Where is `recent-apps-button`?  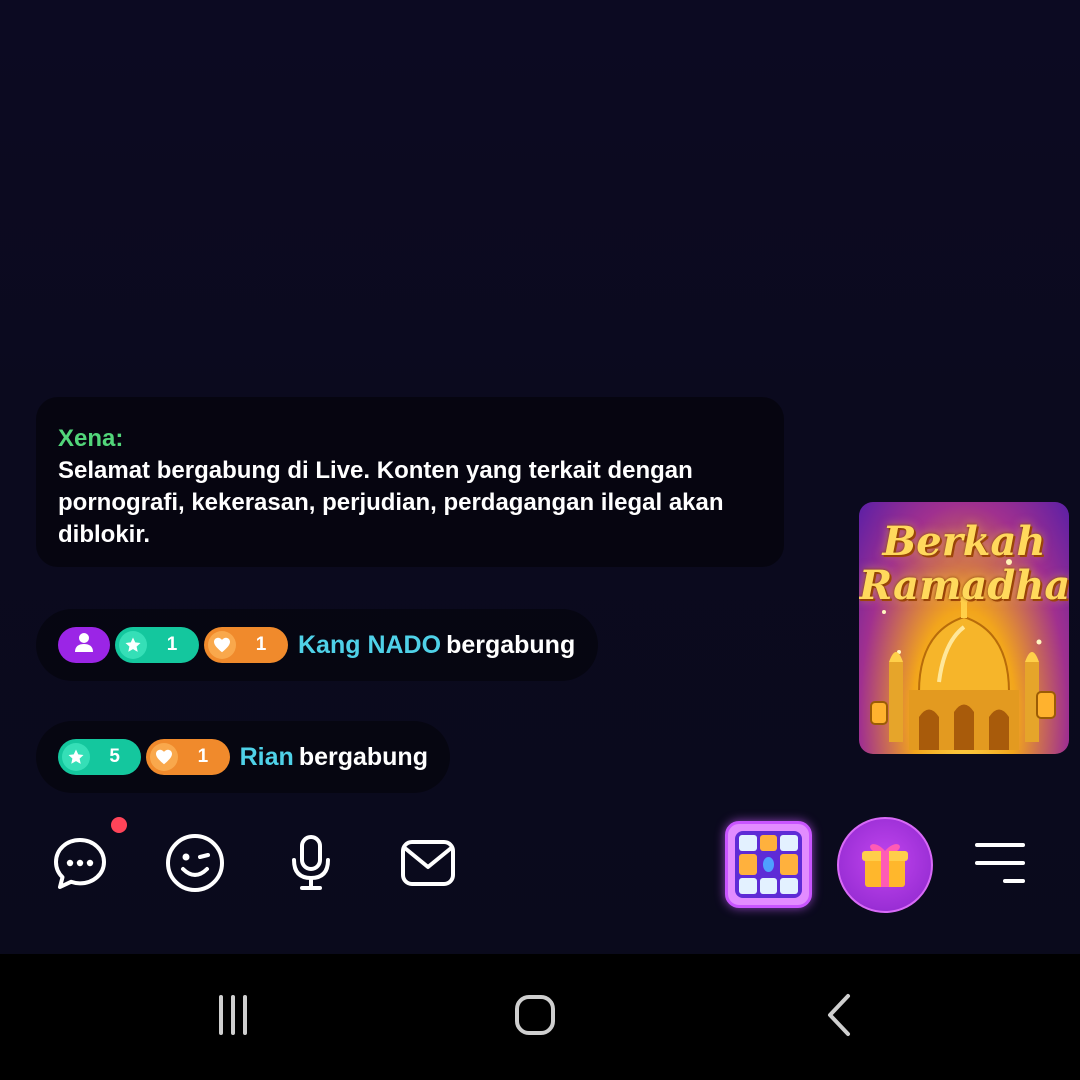 recent-apps-button is located at coordinates (233, 1017).